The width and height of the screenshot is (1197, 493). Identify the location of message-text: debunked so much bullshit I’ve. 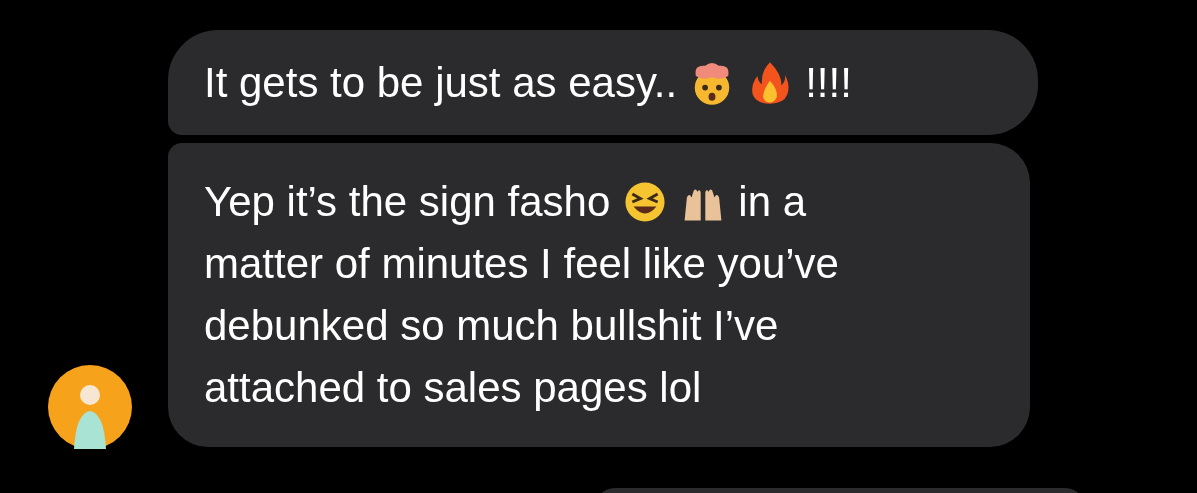
(491, 326).